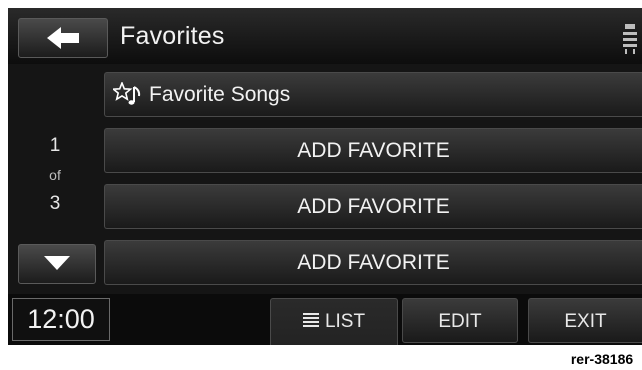 Image resolution: width=642 pixels, height=370 pixels. Describe the element at coordinates (310, 320) in the screenshot. I see `list-icon` at that location.